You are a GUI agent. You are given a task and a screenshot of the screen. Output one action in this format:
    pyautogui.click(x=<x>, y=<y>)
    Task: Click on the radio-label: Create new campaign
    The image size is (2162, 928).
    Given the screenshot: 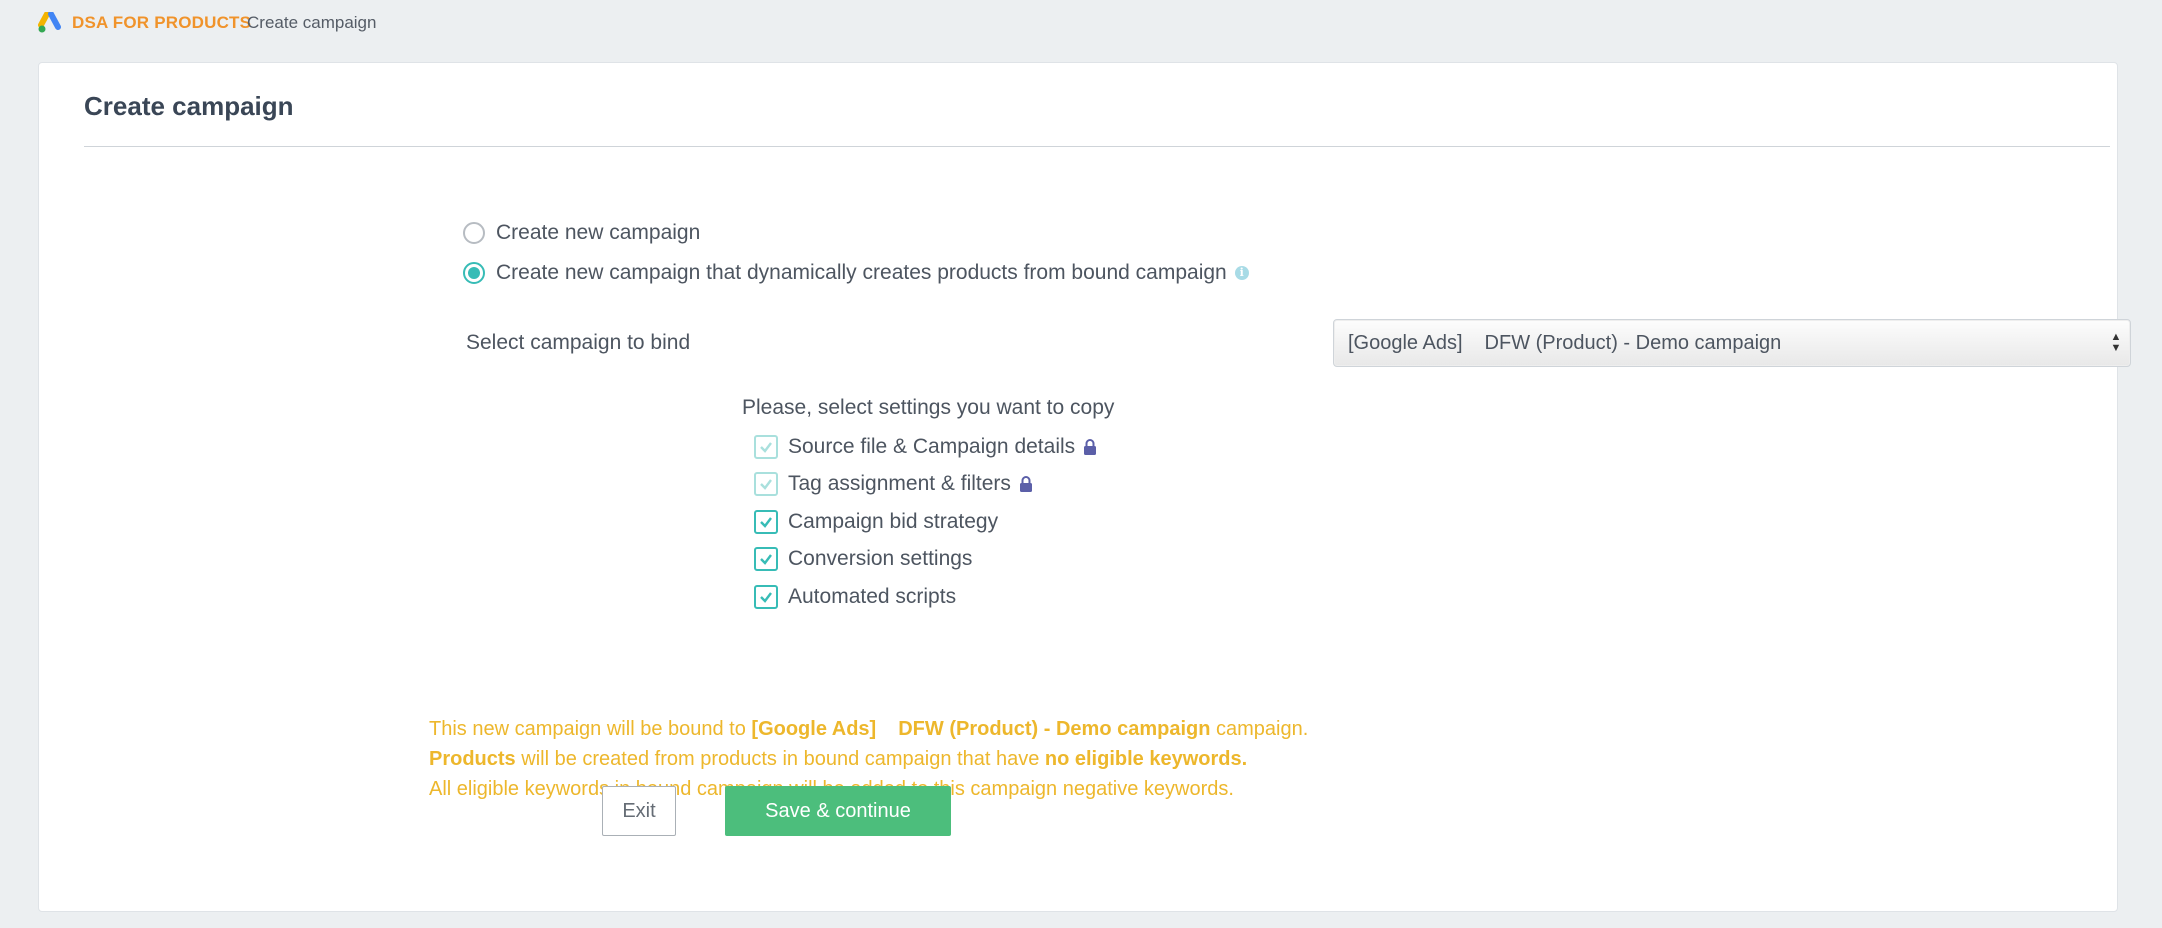 What is the action you would take?
    pyautogui.click(x=598, y=232)
    